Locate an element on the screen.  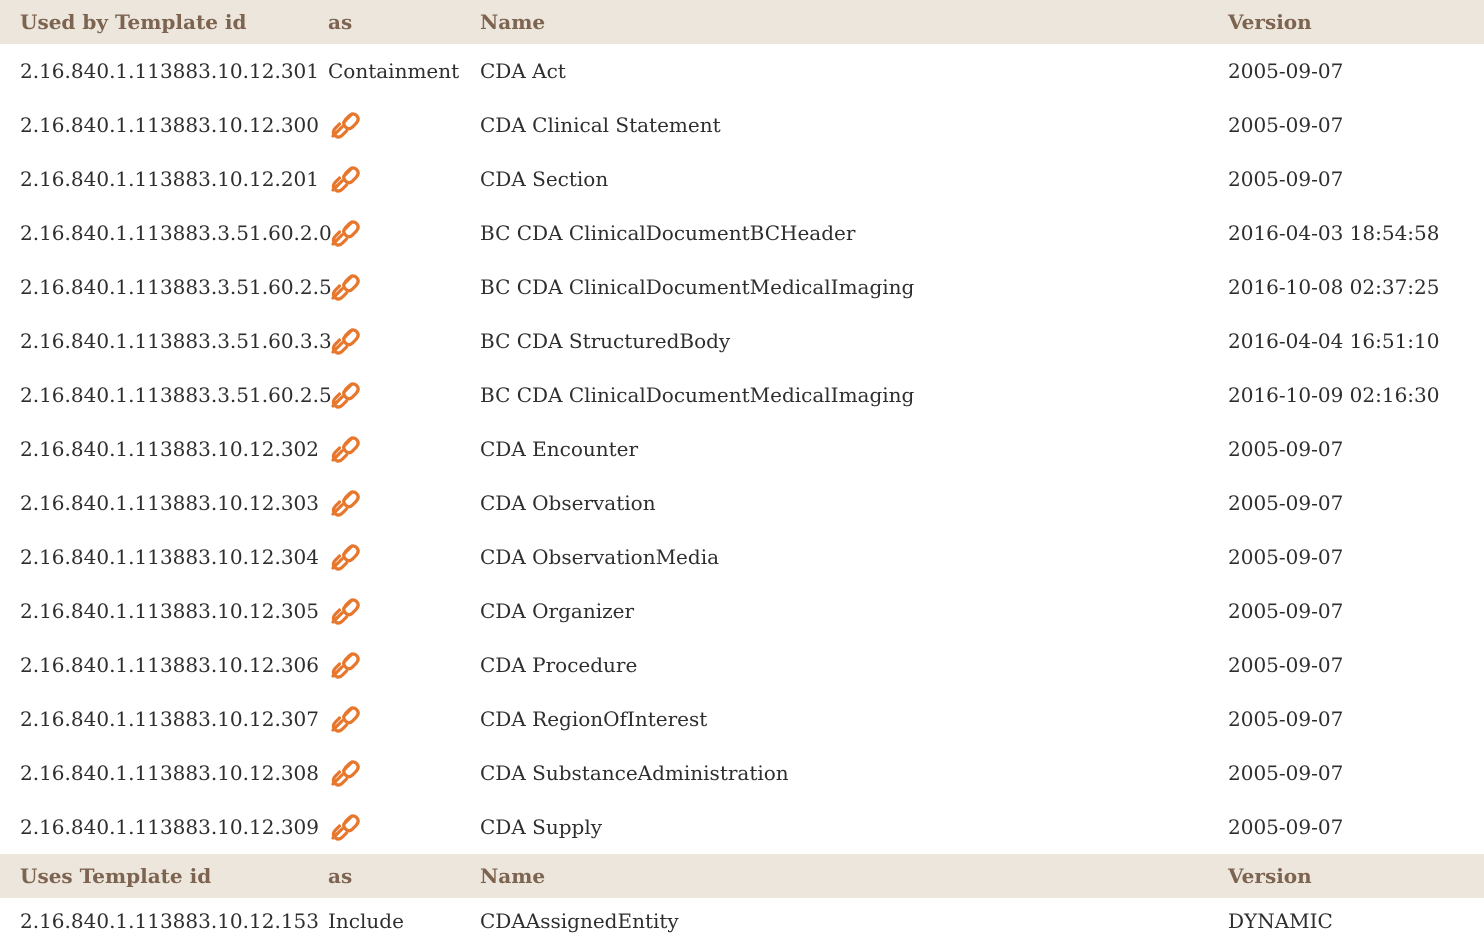
uses-as-header: as is located at coordinates (399, 876).